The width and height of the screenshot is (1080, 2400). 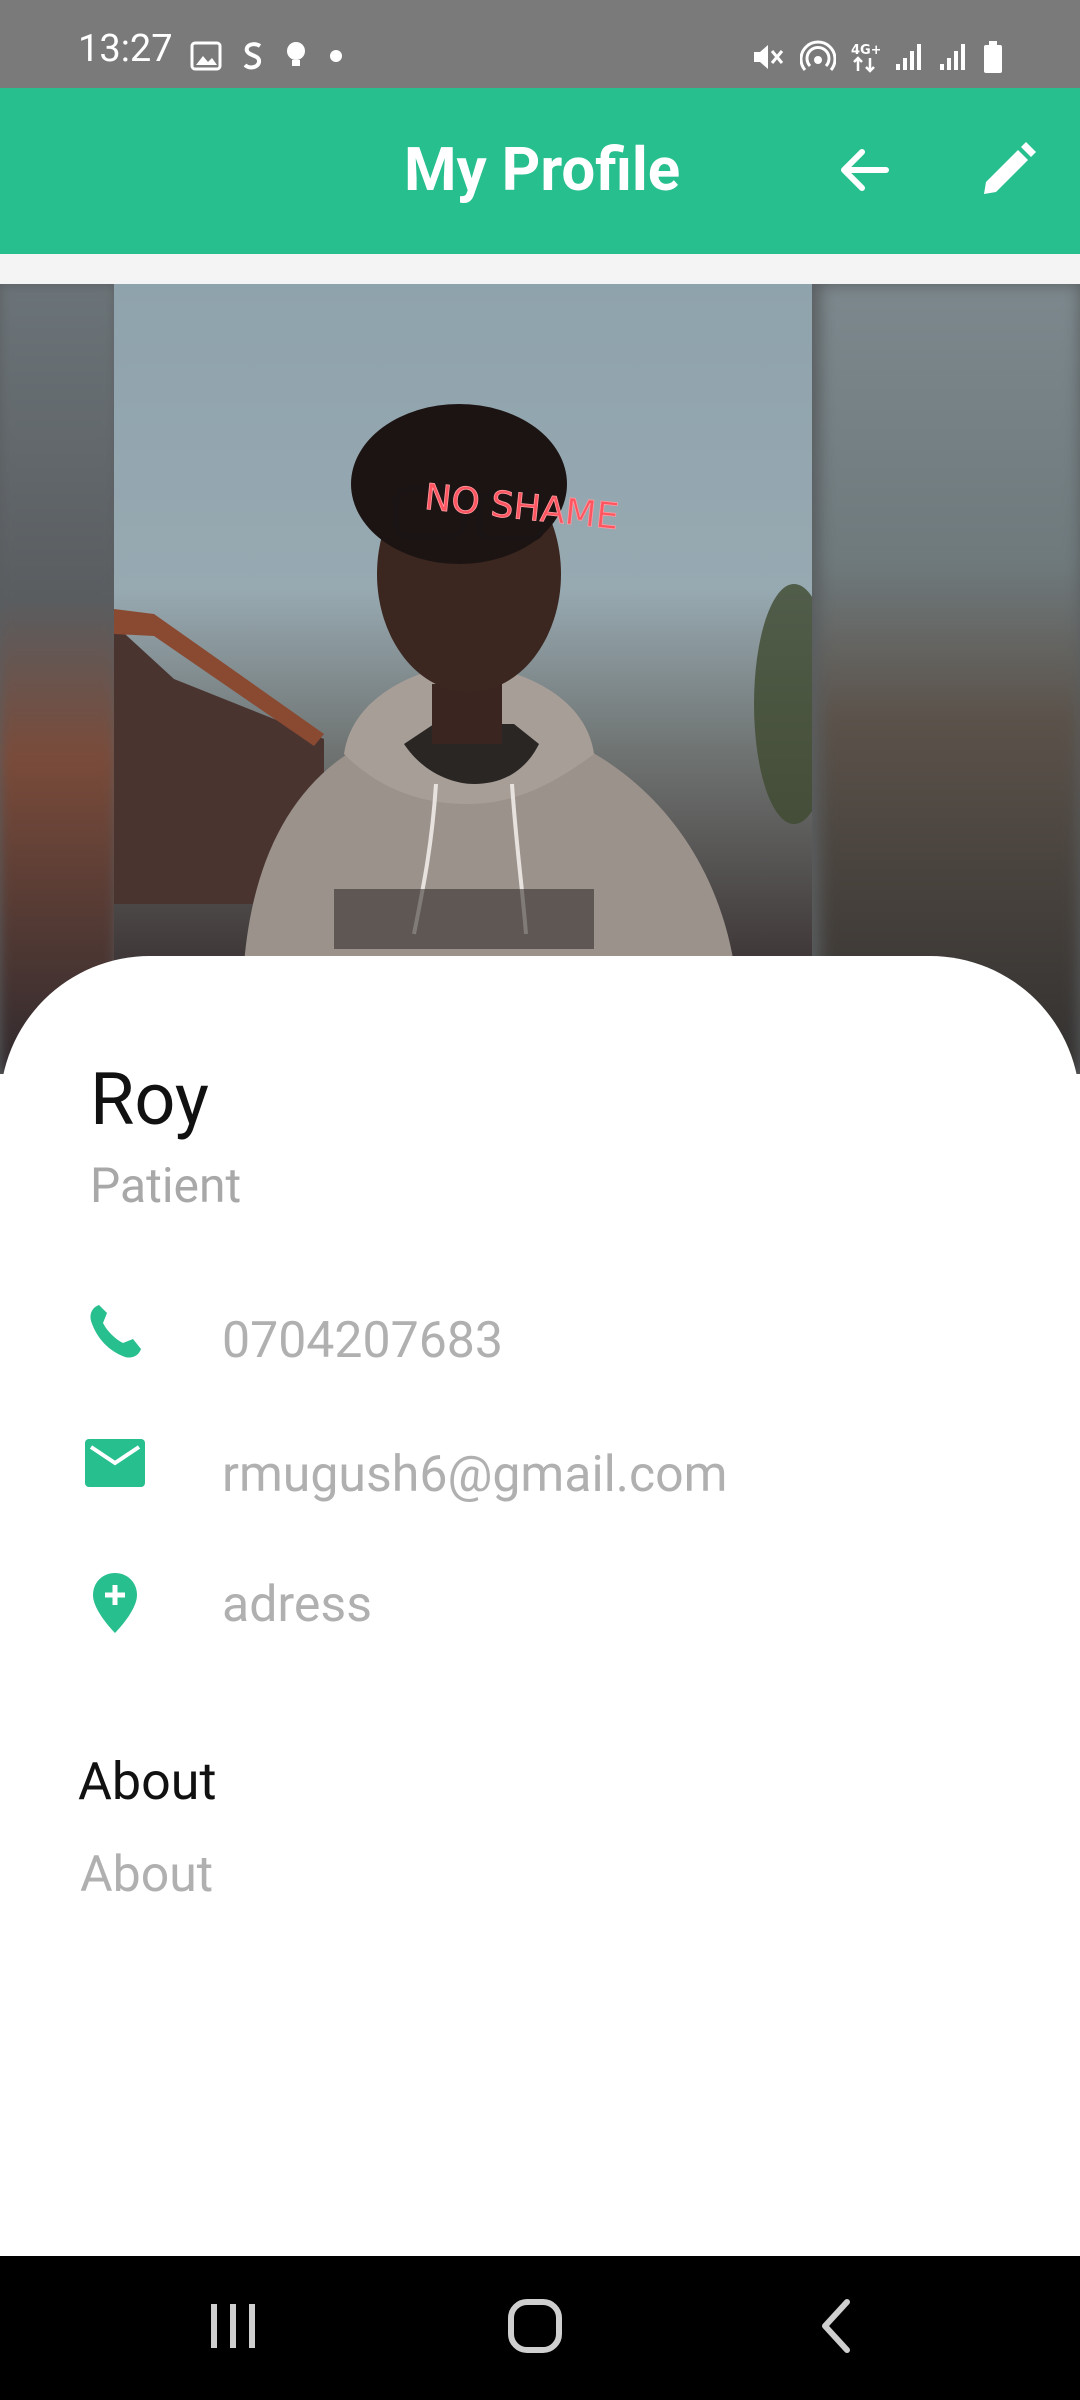 What do you see at coordinates (768, 57) in the screenshot?
I see `mute-icon` at bounding box center [768, 57].